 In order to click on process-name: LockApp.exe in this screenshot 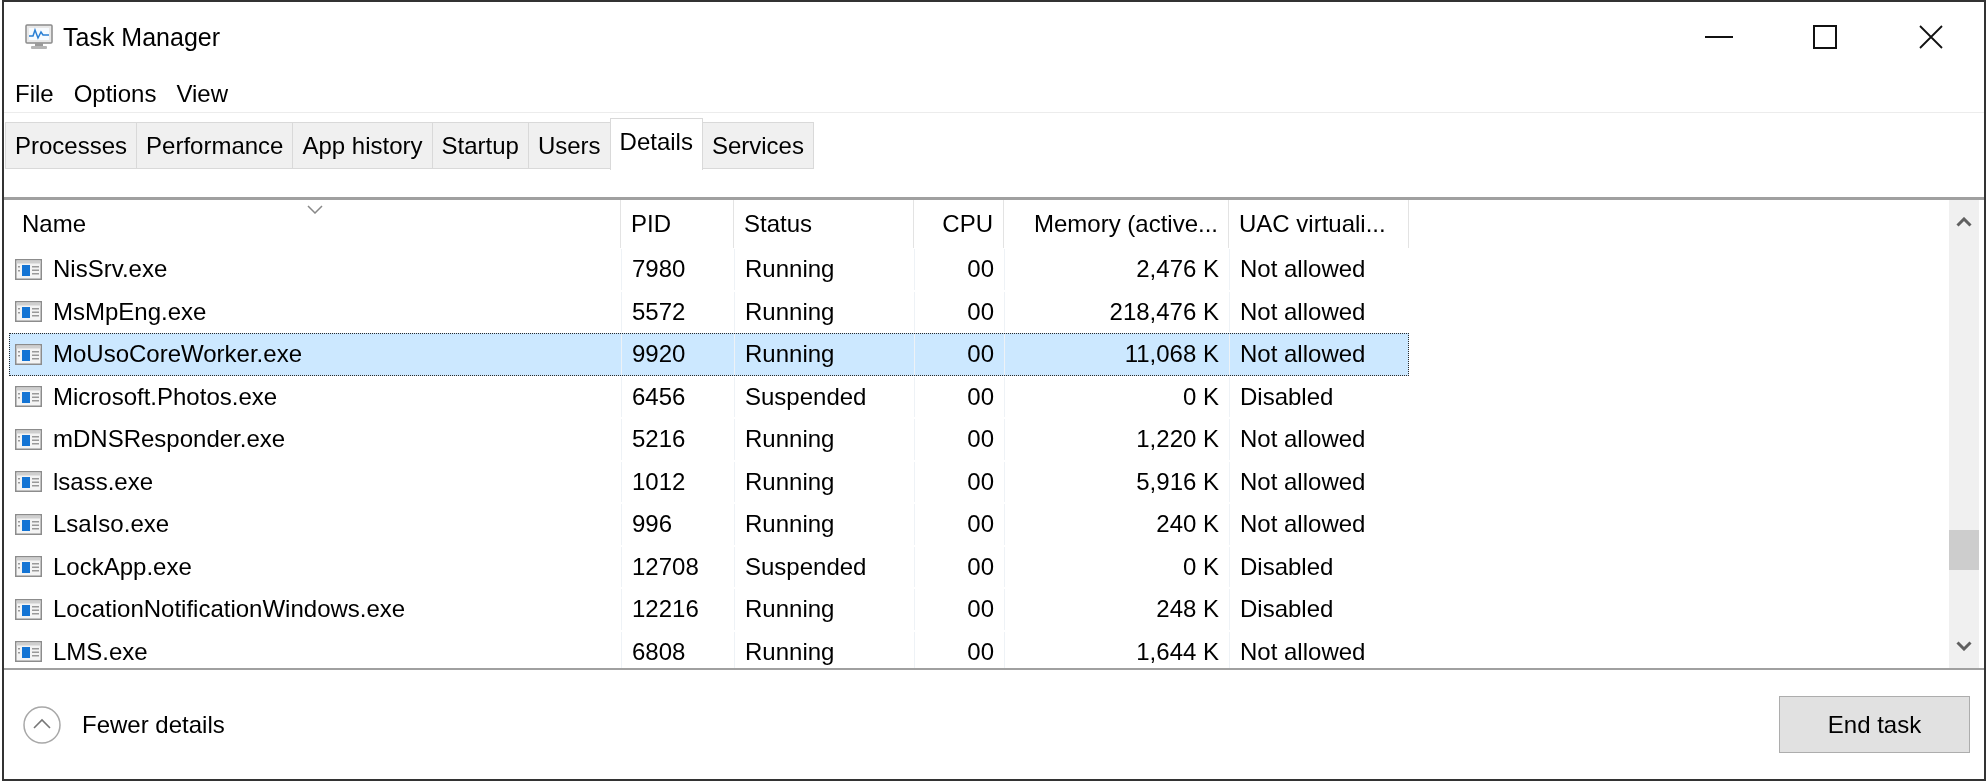, I will do `click(122, 566)`.